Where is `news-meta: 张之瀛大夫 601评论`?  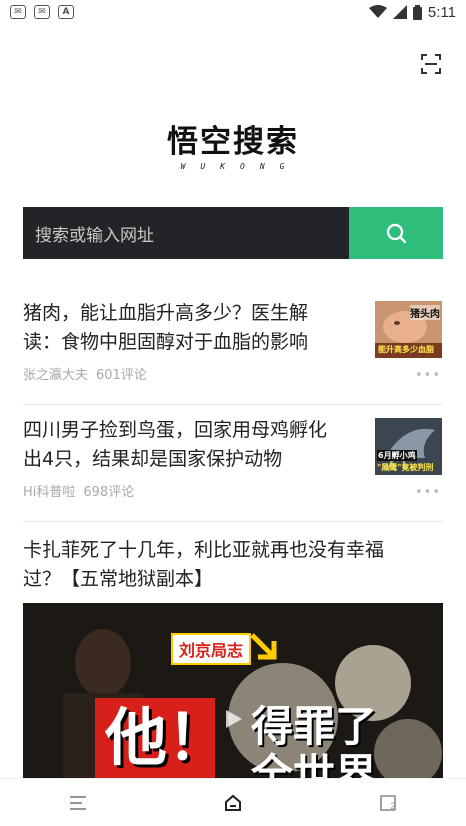
news-meta: 张之瀛大夫 601评论 is located at coordinates (85, 373).